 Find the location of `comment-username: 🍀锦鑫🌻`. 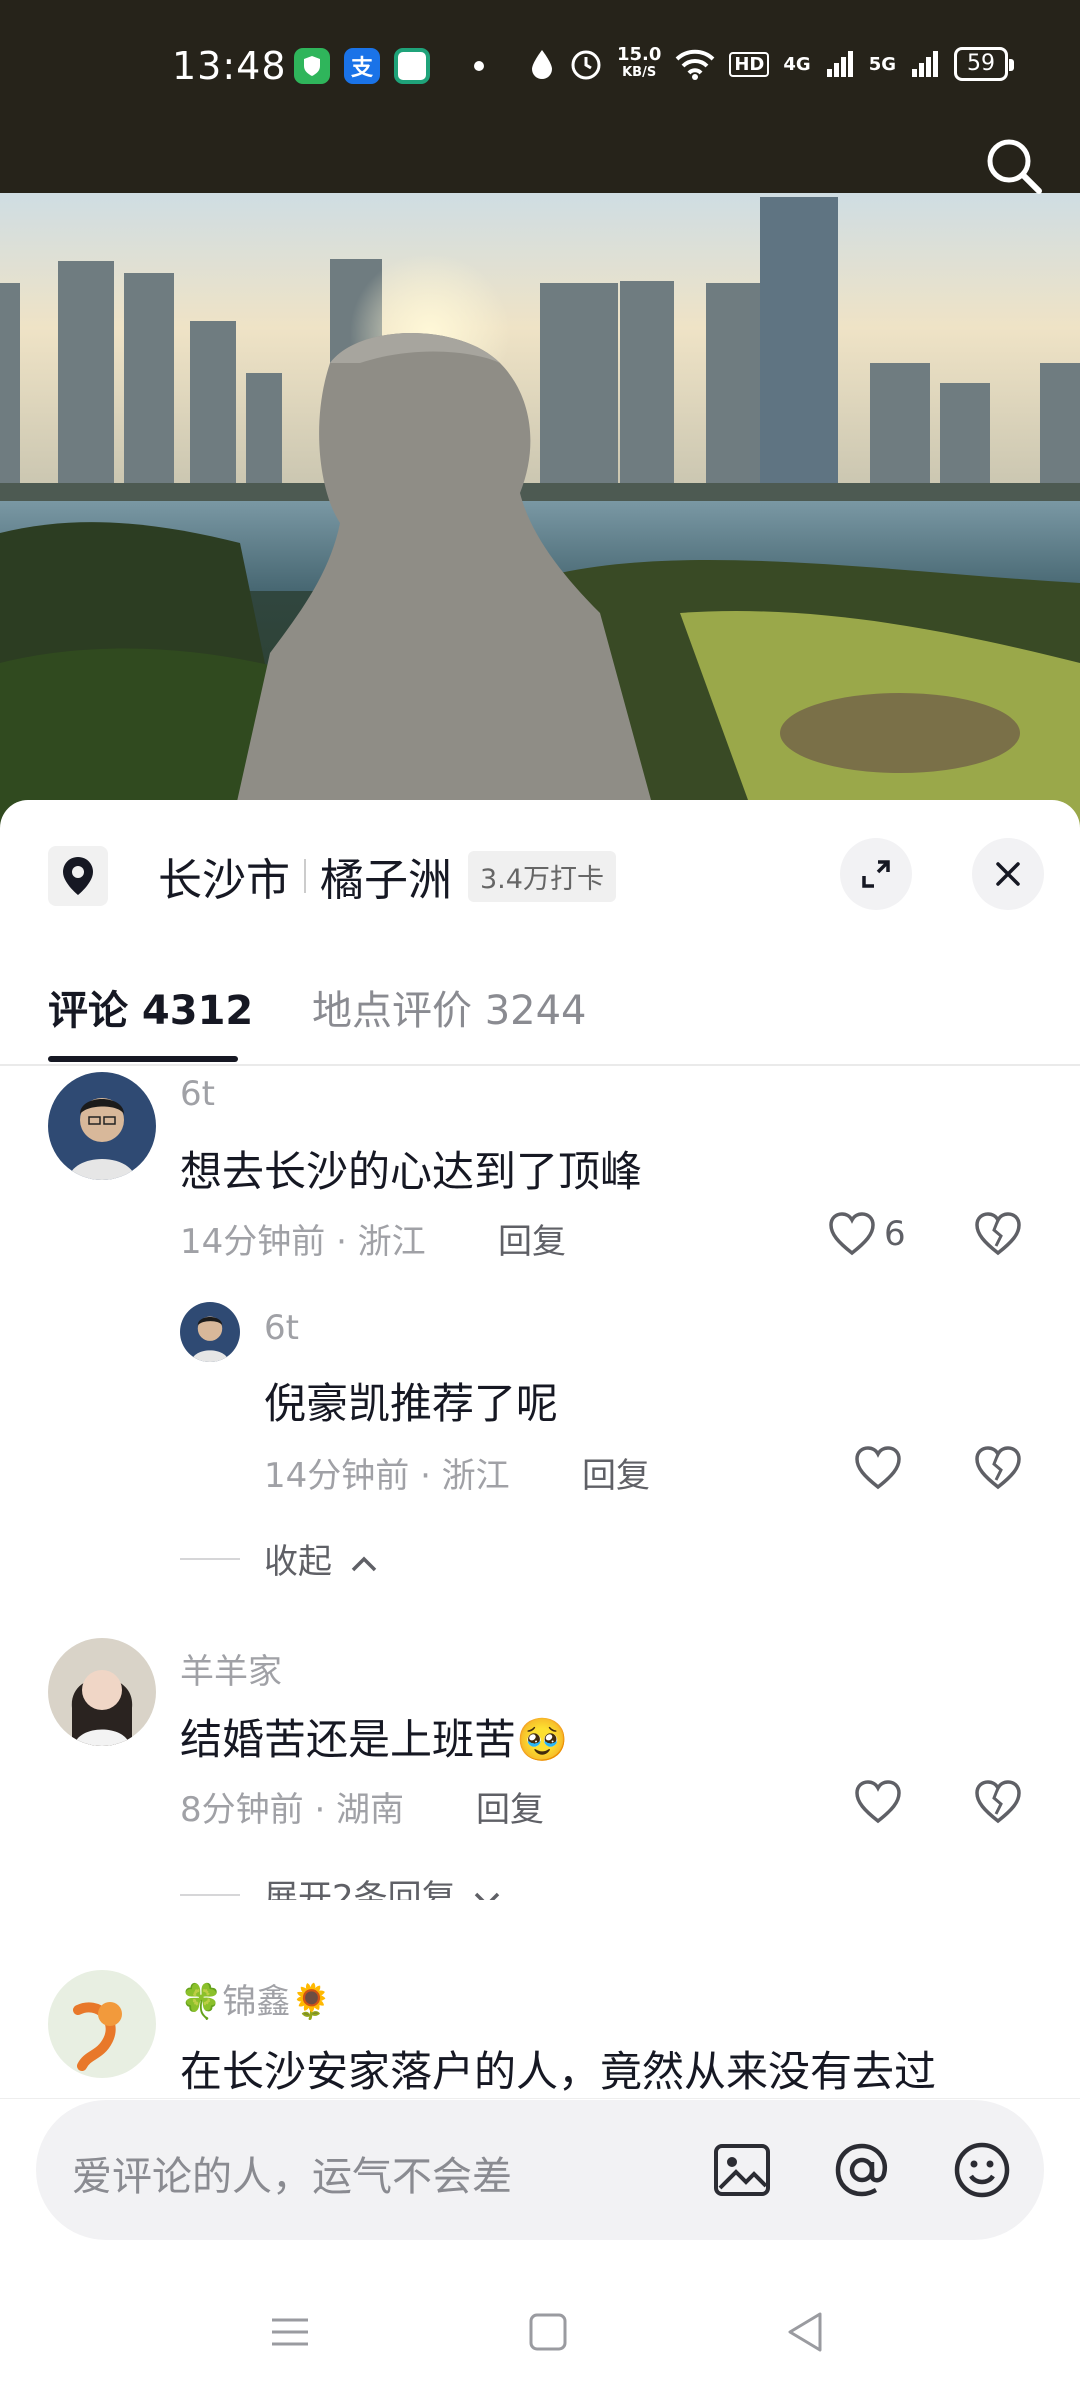

comment-username: 🍀锦鑫🌻 is located at coordinates (256, 1998).